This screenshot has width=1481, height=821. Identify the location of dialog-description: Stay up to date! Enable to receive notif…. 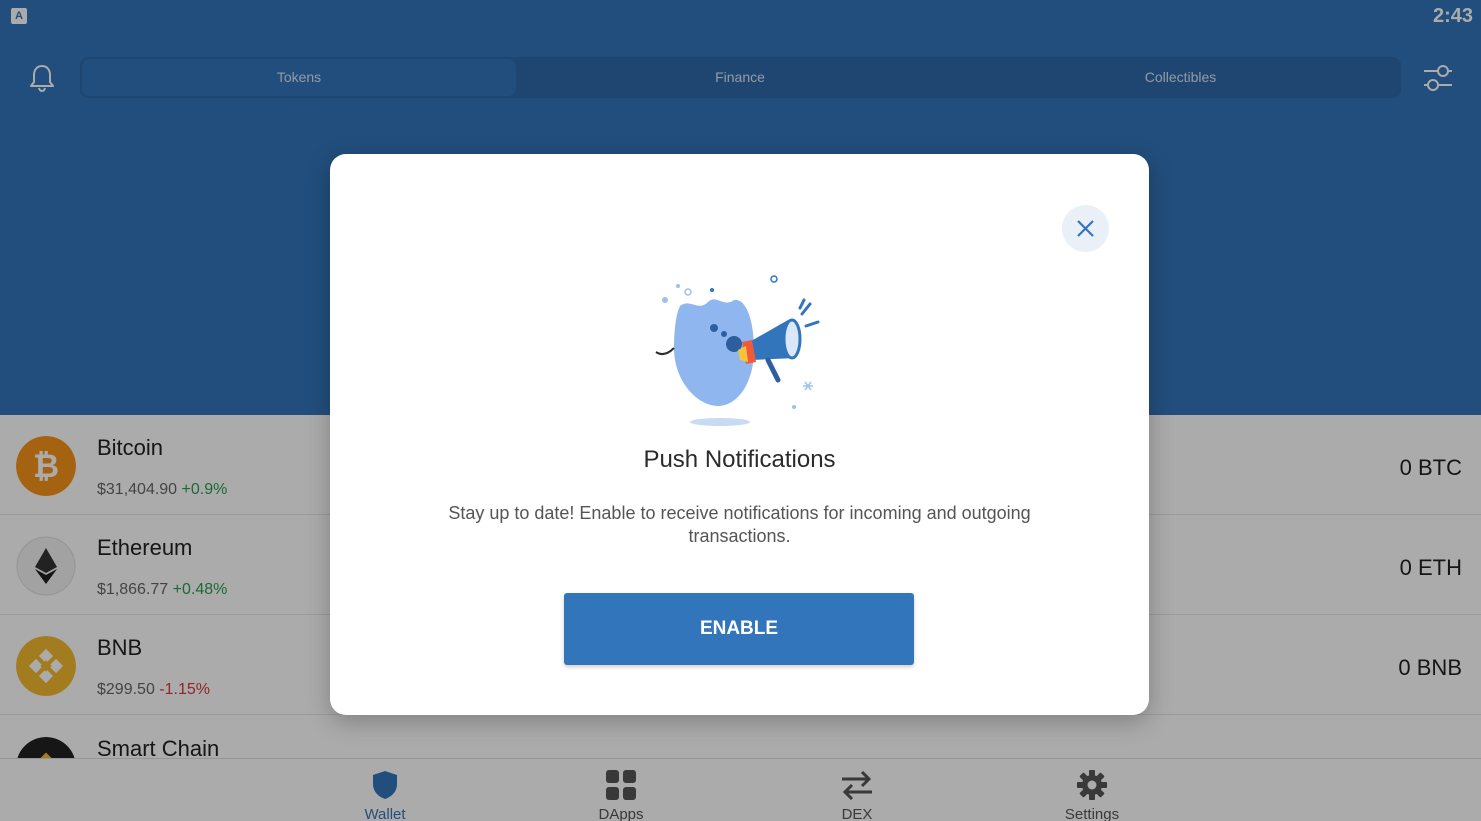
(739, 524).